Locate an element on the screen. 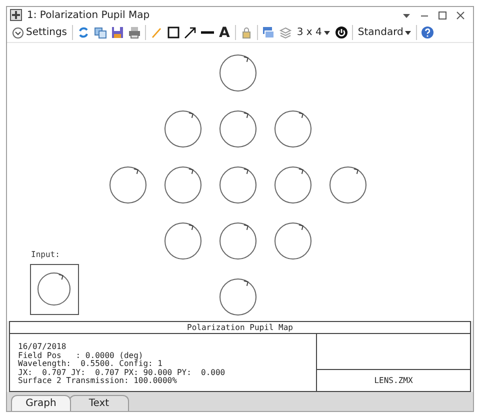  windows-icon is located at coordinates (268, 33).